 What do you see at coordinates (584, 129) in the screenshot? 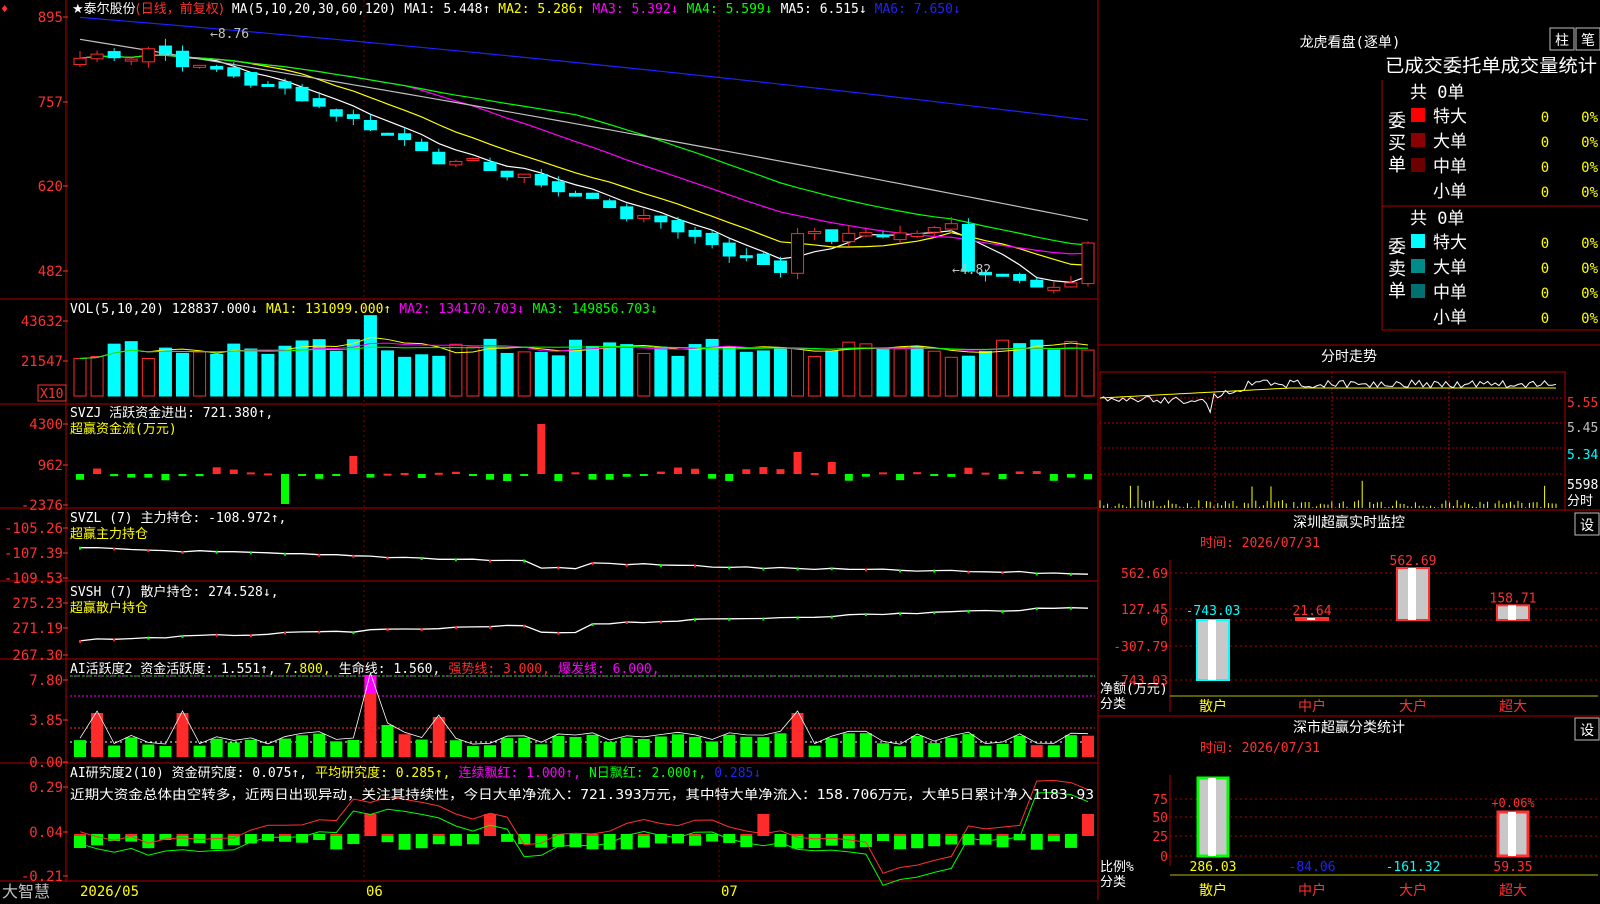
I see `ma60-line` at bounding box center [584, 129].